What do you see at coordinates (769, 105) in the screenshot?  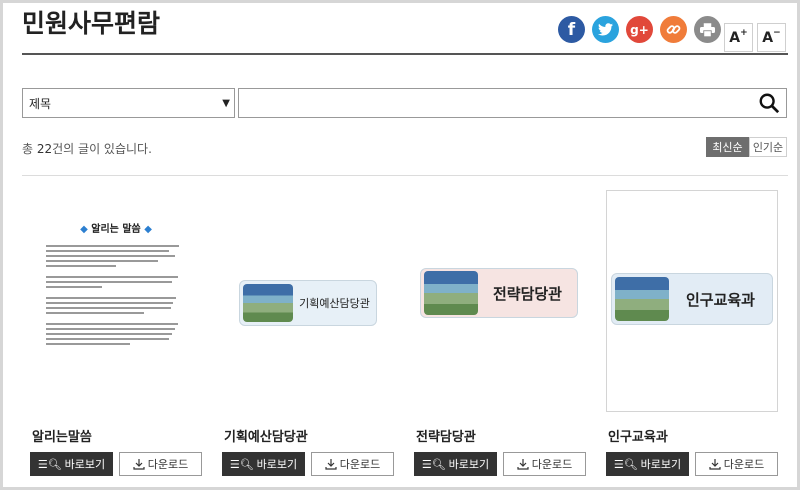 I see `search-icon` at bounding box center [769, 105].